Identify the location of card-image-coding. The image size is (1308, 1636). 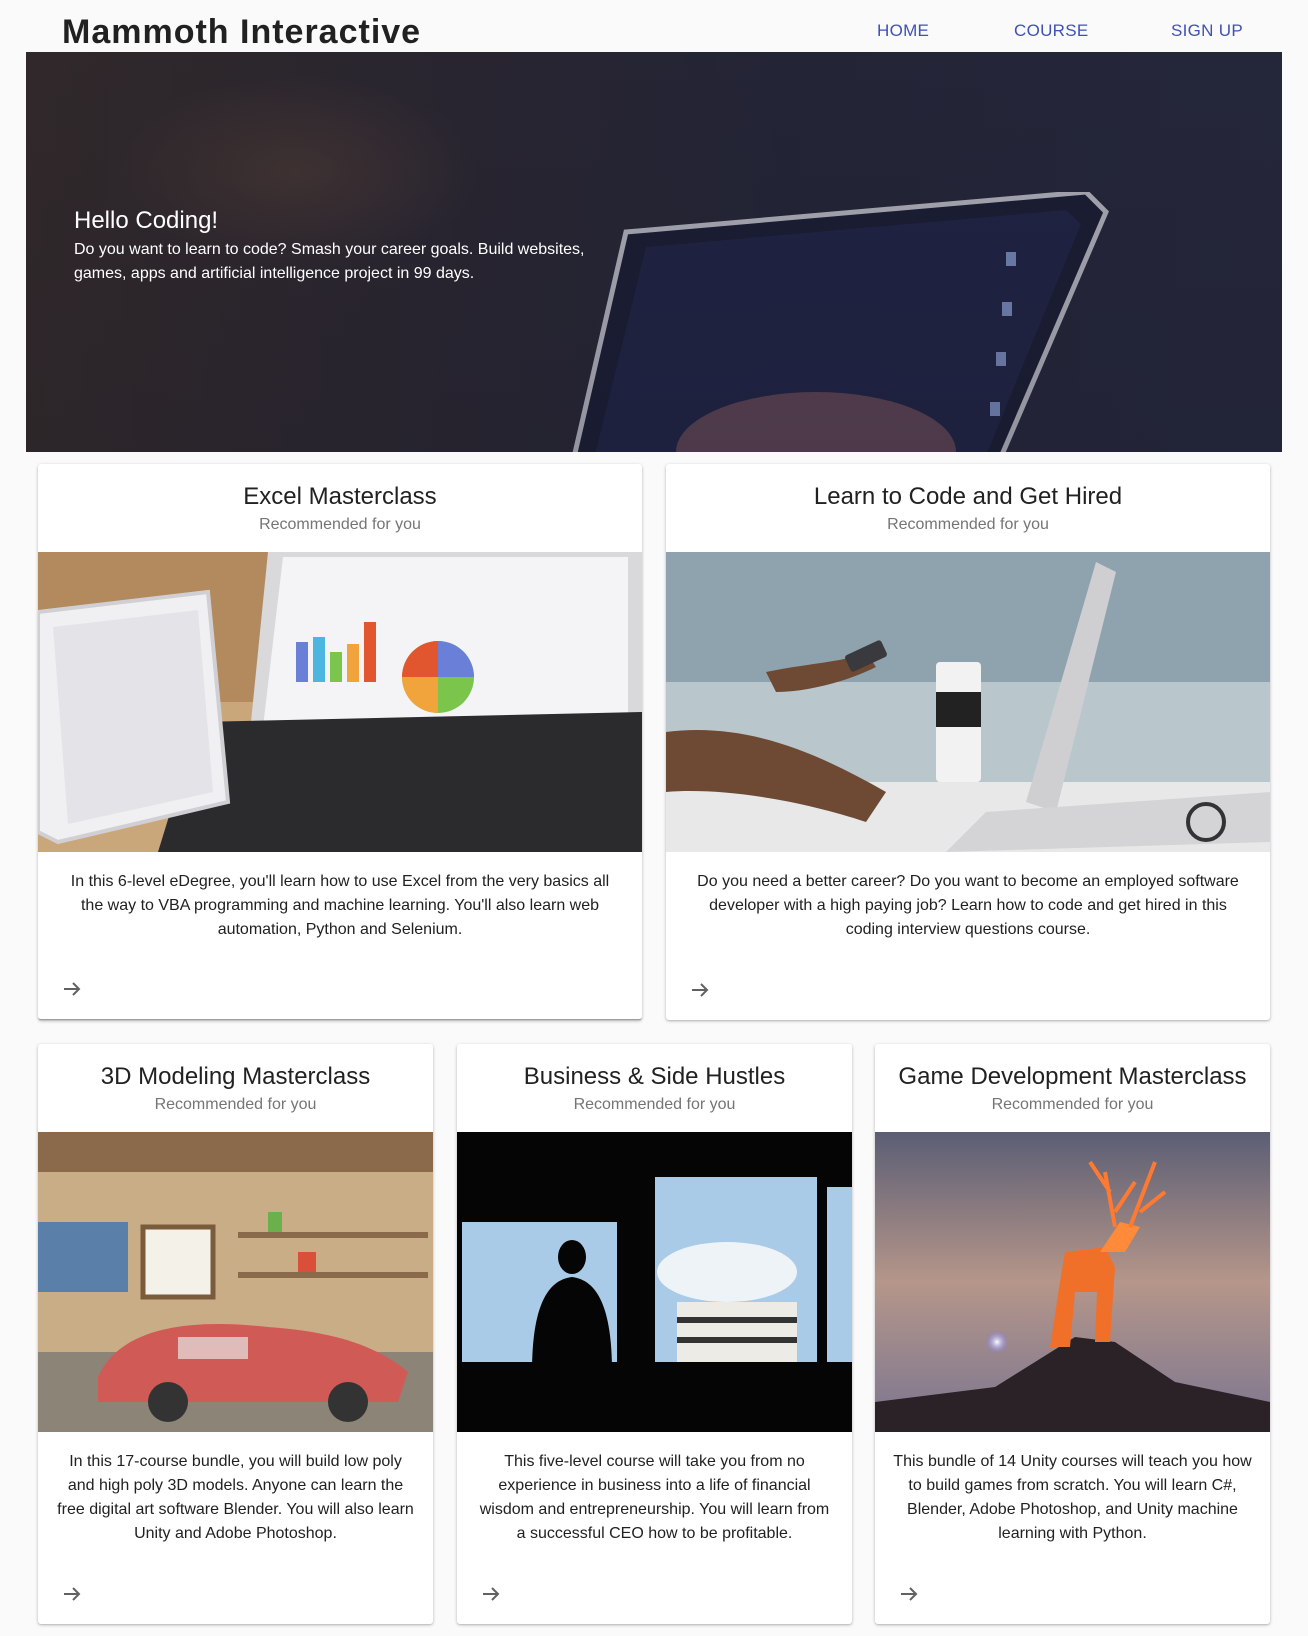
(968, 702).